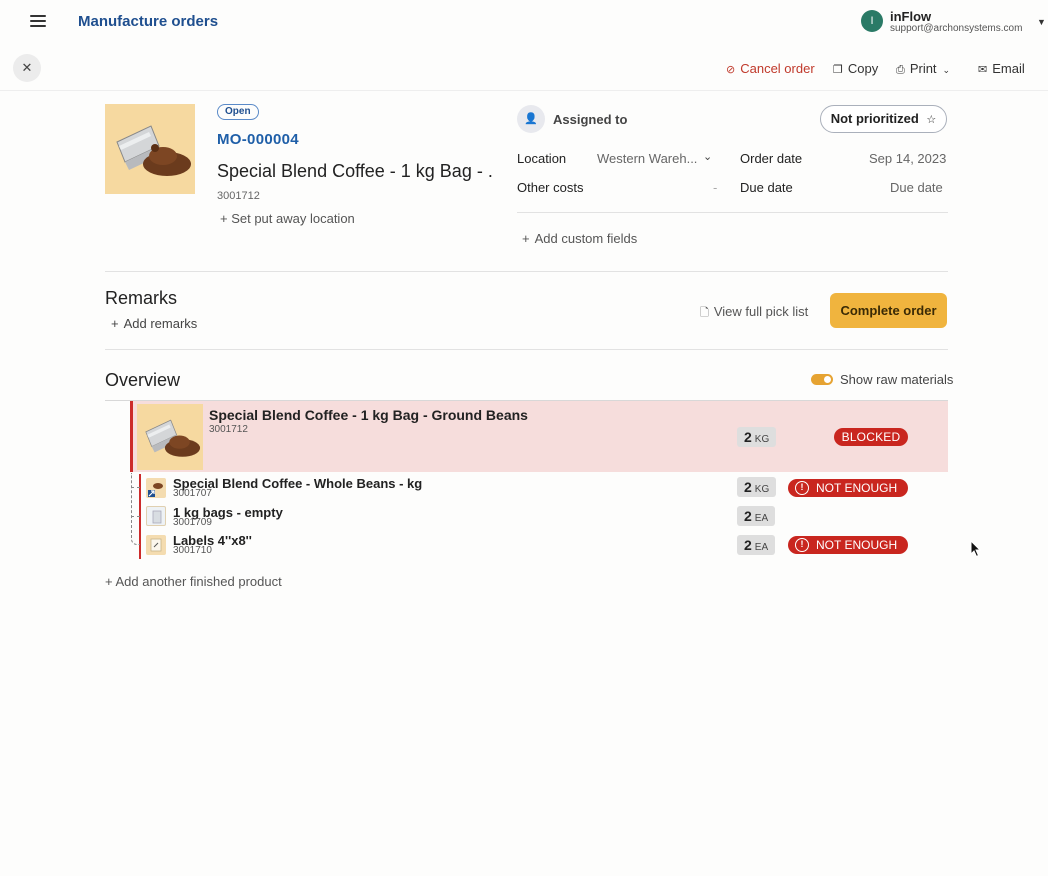 This screenshot has width=1048, height=876. I want to click on blocked-status-badge: BLOCKED, so click(871, 437).